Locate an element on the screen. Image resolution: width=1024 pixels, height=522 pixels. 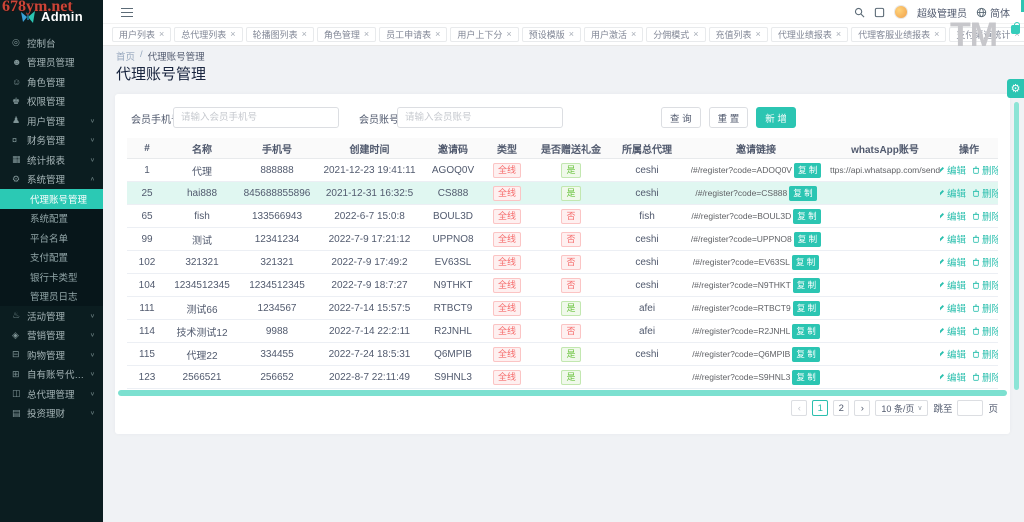
sidebar-item: ⚙ 系统管理 ∧ is located at coordinates (51, 180).